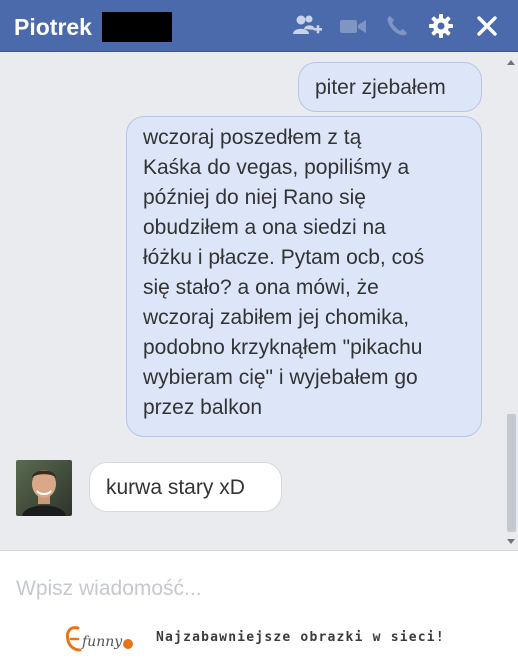  I want to click on message-input, so click(251, 589).